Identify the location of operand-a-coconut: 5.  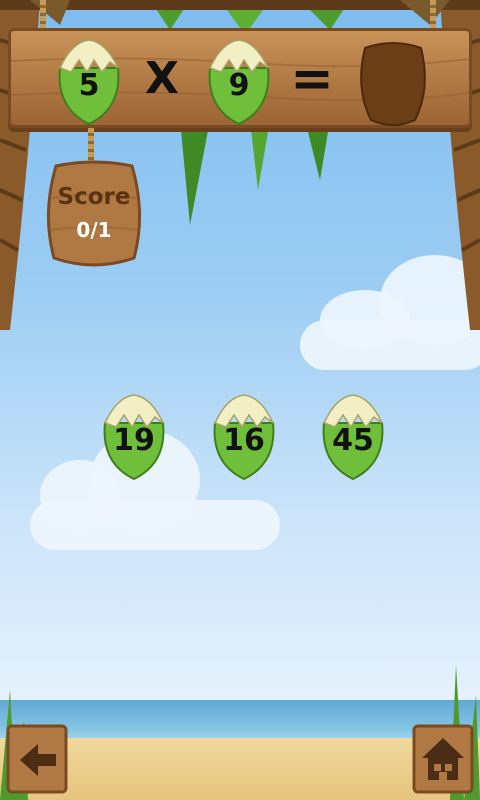
(89, 82).